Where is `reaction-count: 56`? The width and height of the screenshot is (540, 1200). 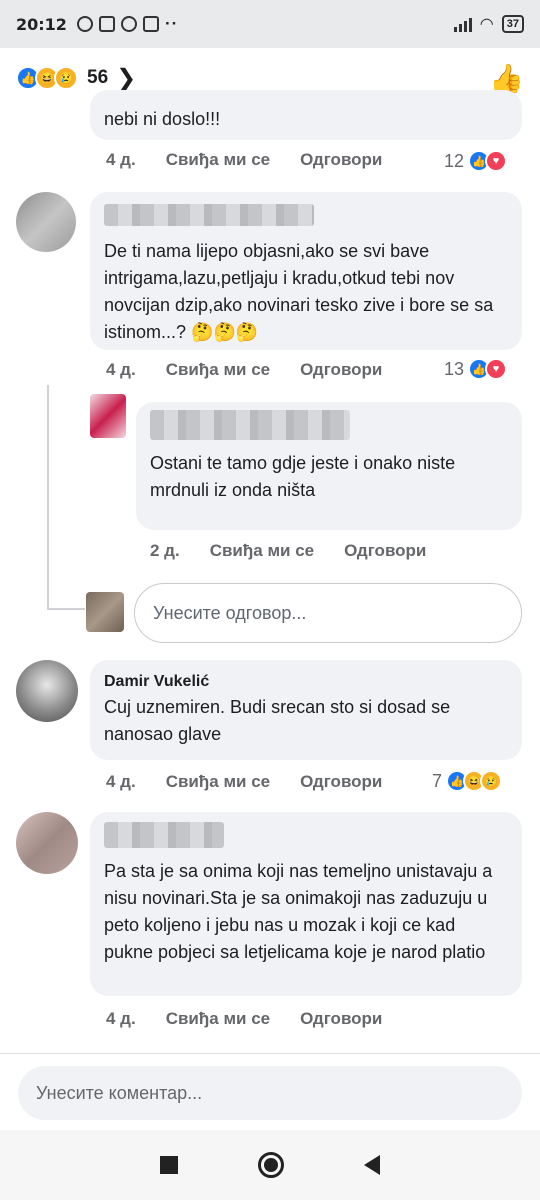 reaction-count: 56 is located at coordinates (98, 77).